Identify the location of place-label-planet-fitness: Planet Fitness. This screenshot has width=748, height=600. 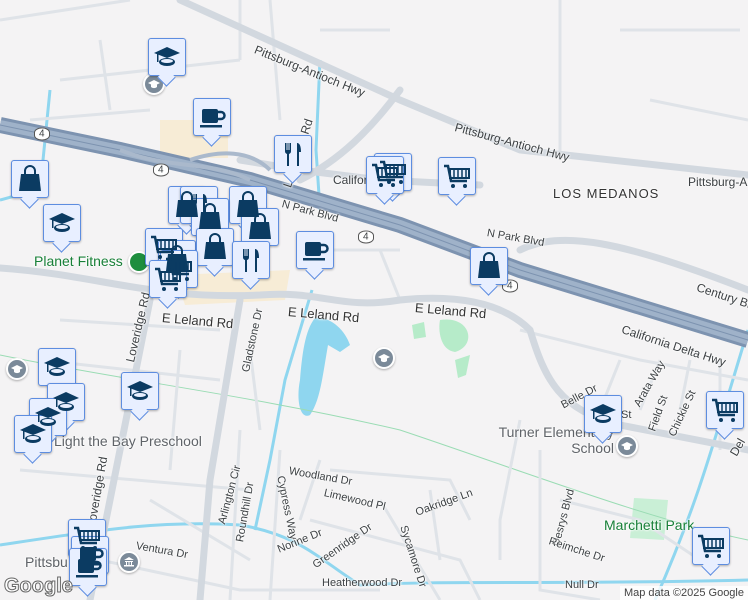
(78, 261).